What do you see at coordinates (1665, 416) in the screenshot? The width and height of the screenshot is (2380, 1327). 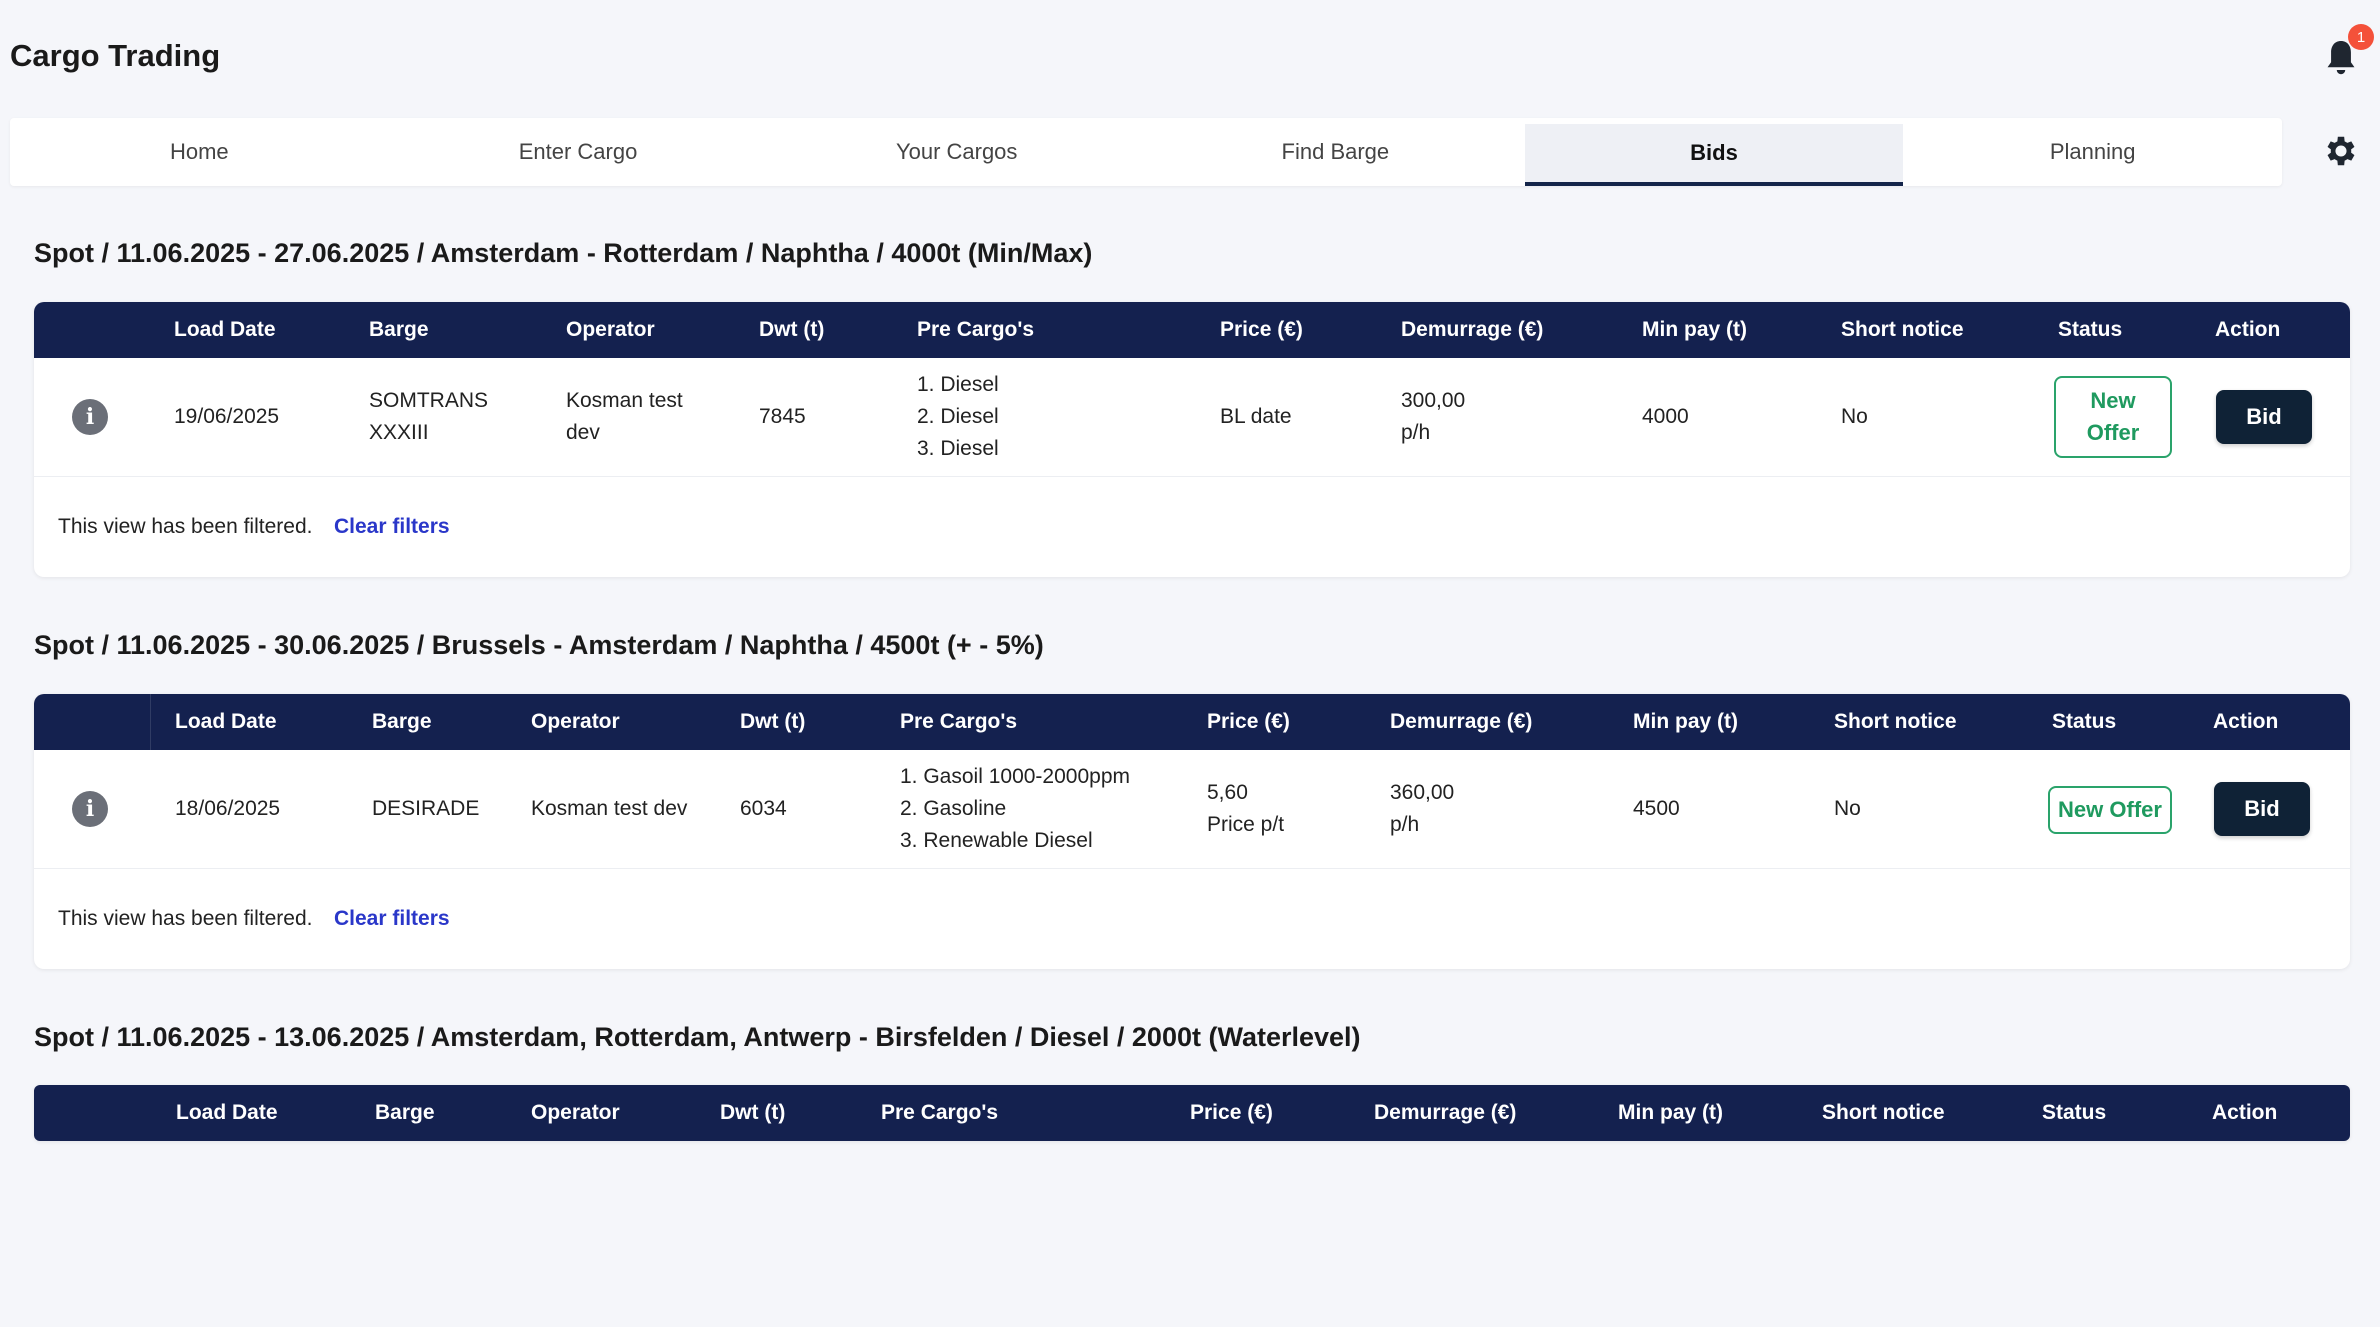 I see `min-pay: 4000` at bounding box center [1665, 416].